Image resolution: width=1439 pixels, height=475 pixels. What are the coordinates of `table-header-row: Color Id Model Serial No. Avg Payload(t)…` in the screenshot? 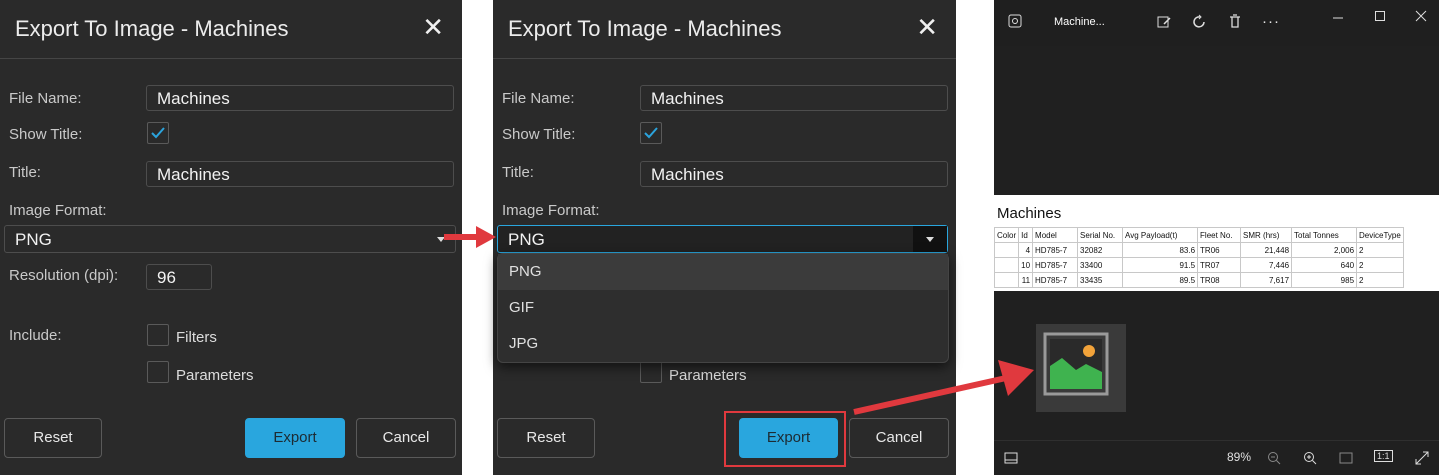 It's located at (1198, 235).